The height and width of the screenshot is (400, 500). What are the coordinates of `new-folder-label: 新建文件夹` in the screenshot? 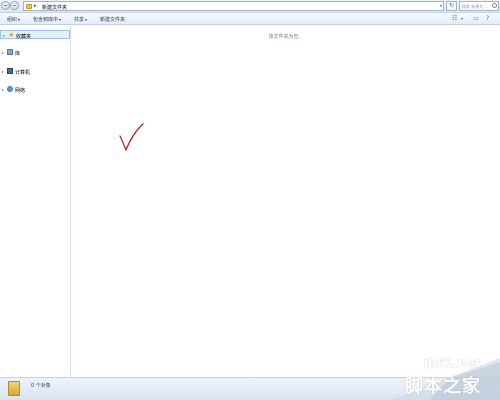 It's located at (113, 20).